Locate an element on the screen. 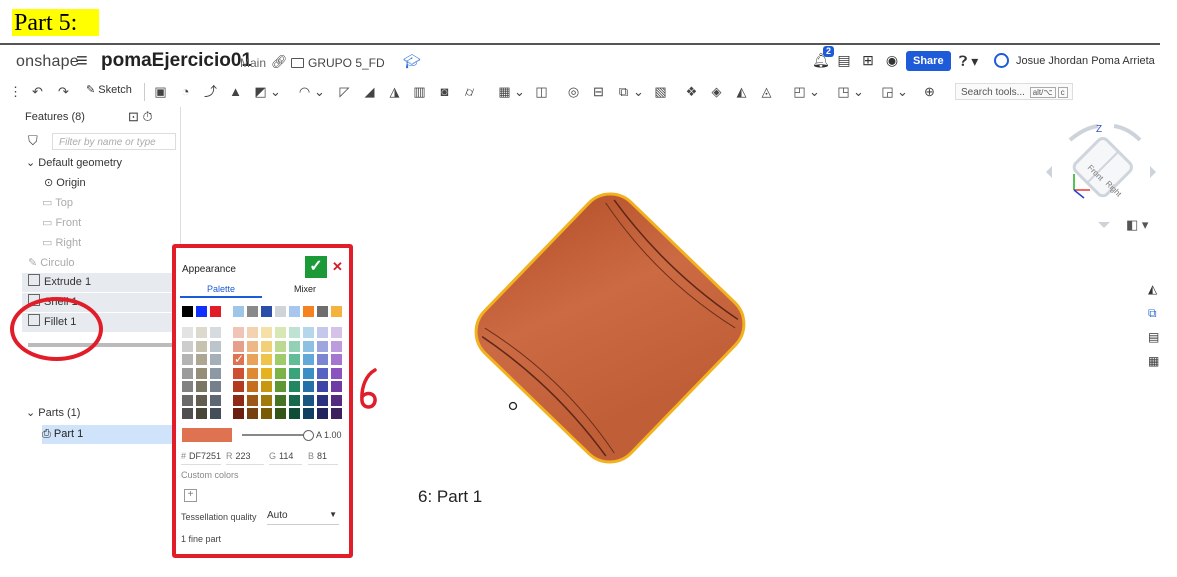 This screenshot has height=577, width=1177. revolve-icon: ◔ is located at coordinates (185, 91).